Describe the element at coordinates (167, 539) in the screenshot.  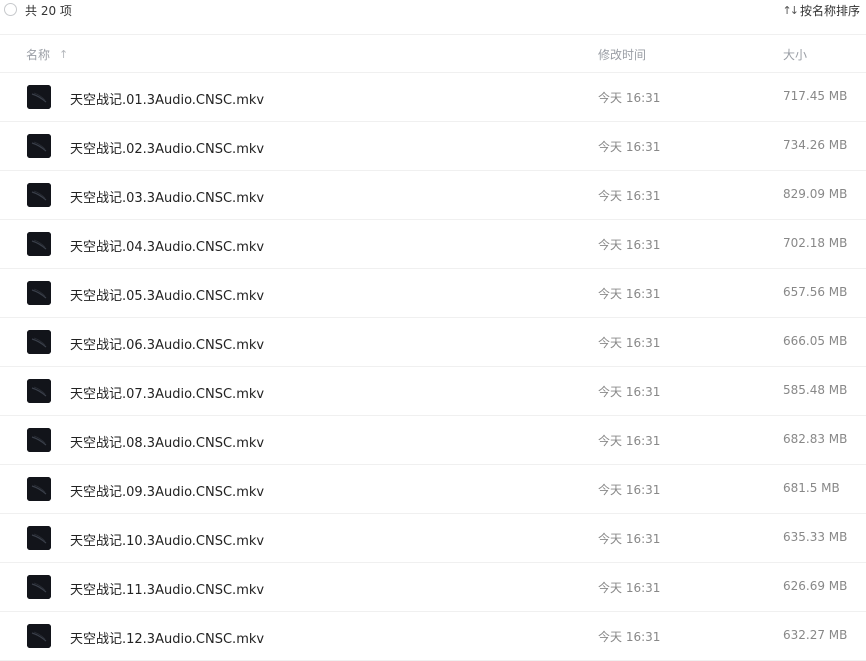
I see `file-name: 天空战记.10.3Audio.CNSC.mkv` at that location.